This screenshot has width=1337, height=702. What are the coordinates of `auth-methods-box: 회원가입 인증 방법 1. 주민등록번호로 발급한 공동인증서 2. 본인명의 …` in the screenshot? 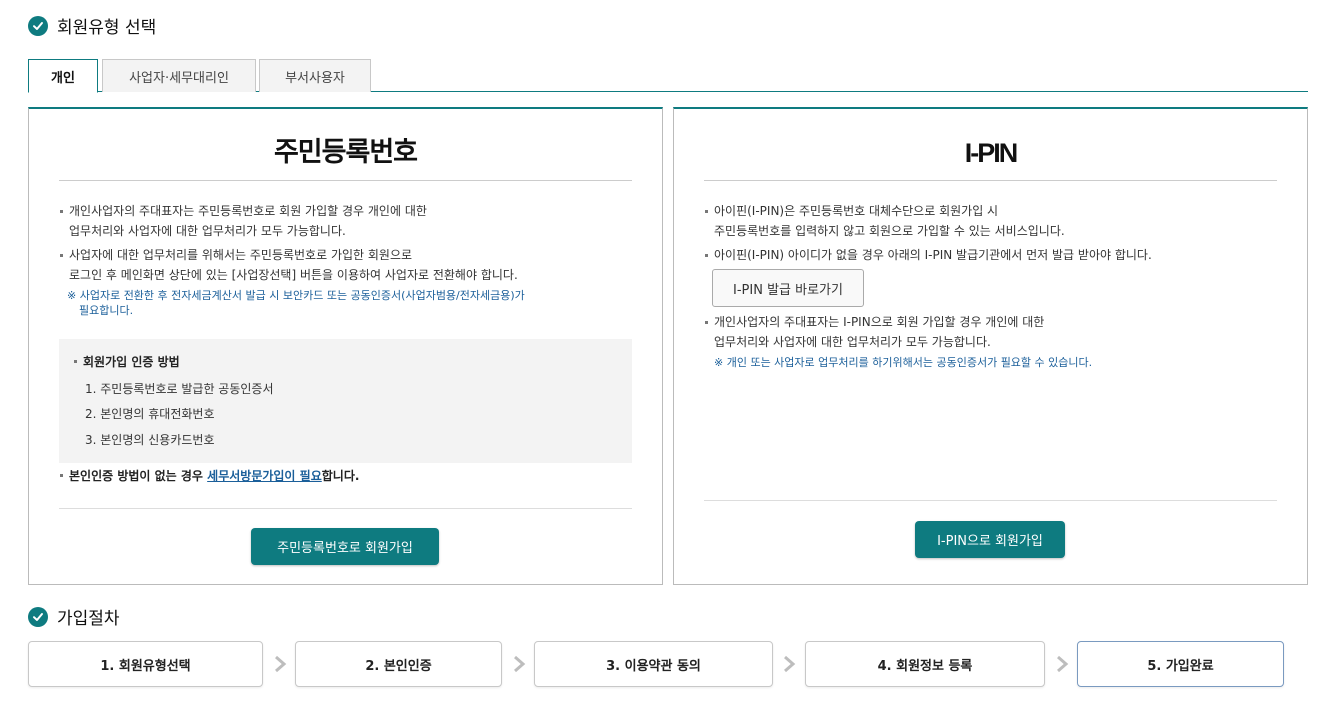 It's located at (345, 401).